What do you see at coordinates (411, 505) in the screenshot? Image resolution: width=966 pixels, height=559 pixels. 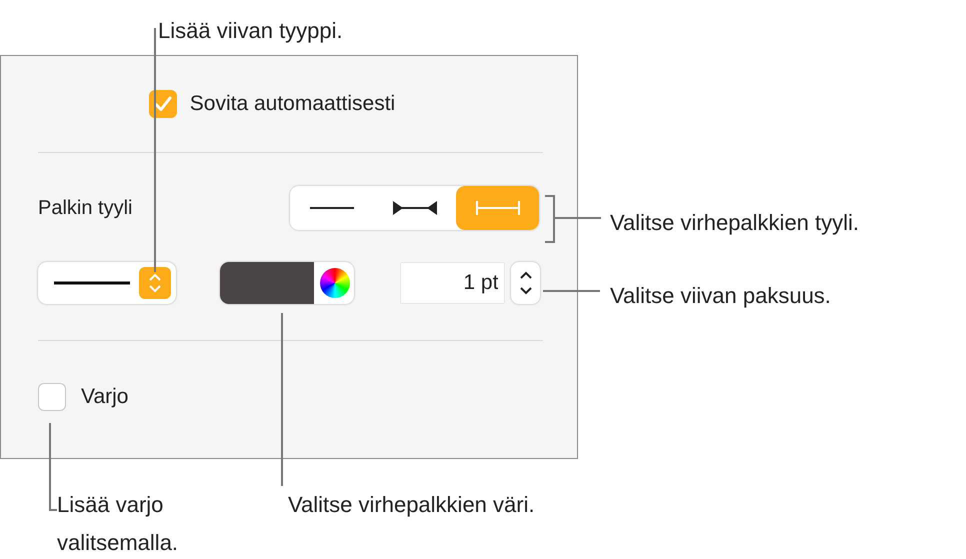 I see `callout-text: Valitse virhepalkkien väri.` at bounding box center [411, 505].